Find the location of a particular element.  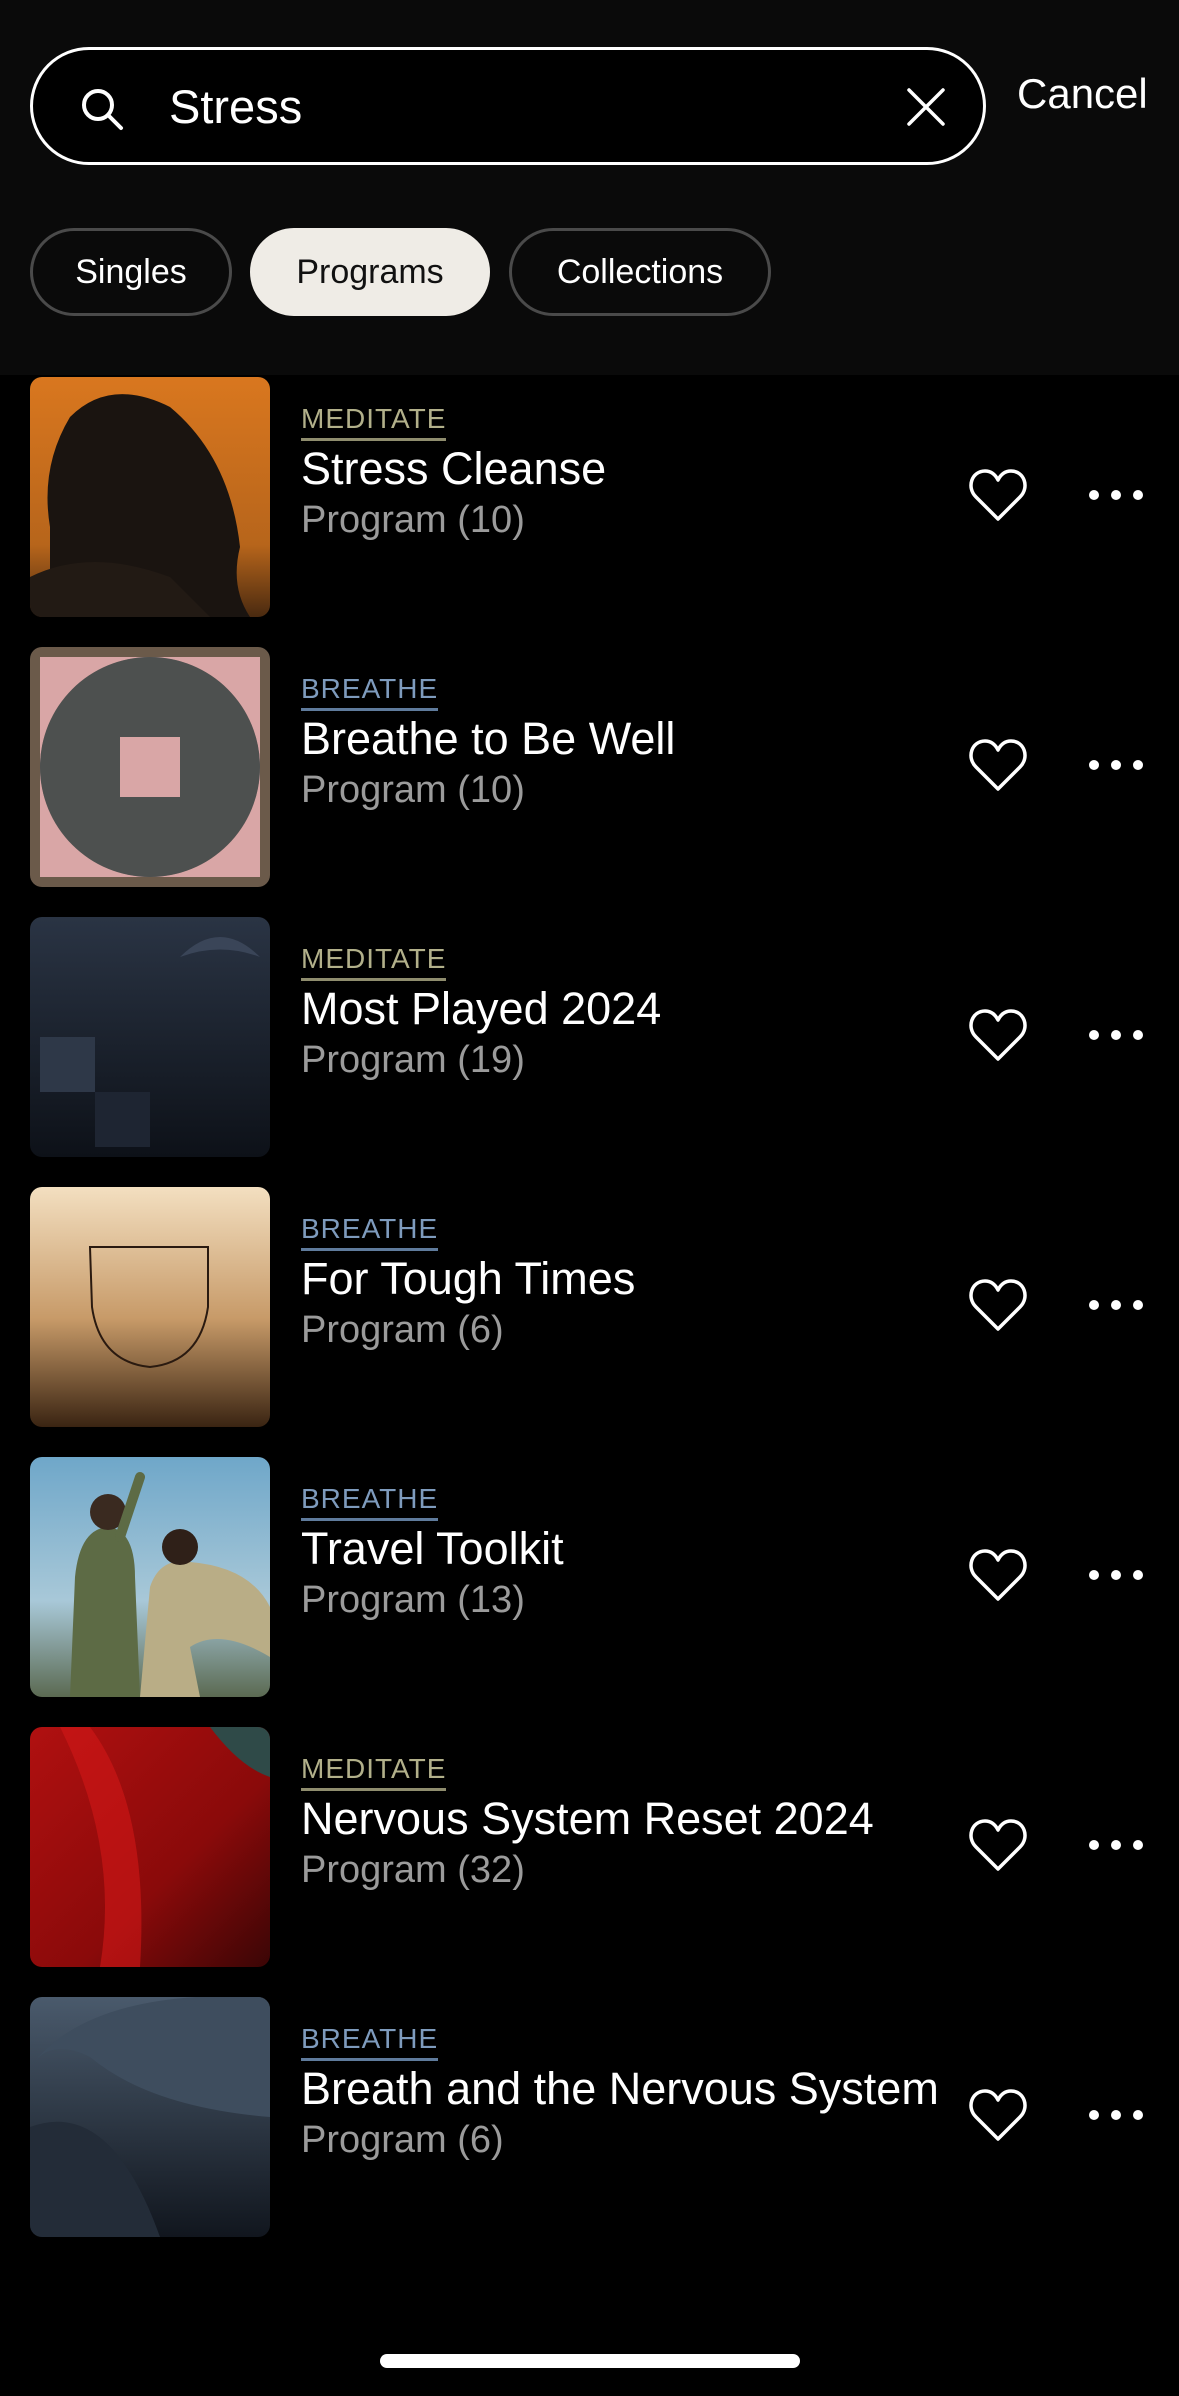

program-title: Travel Toolkit is located at coordinates (432, 1548).